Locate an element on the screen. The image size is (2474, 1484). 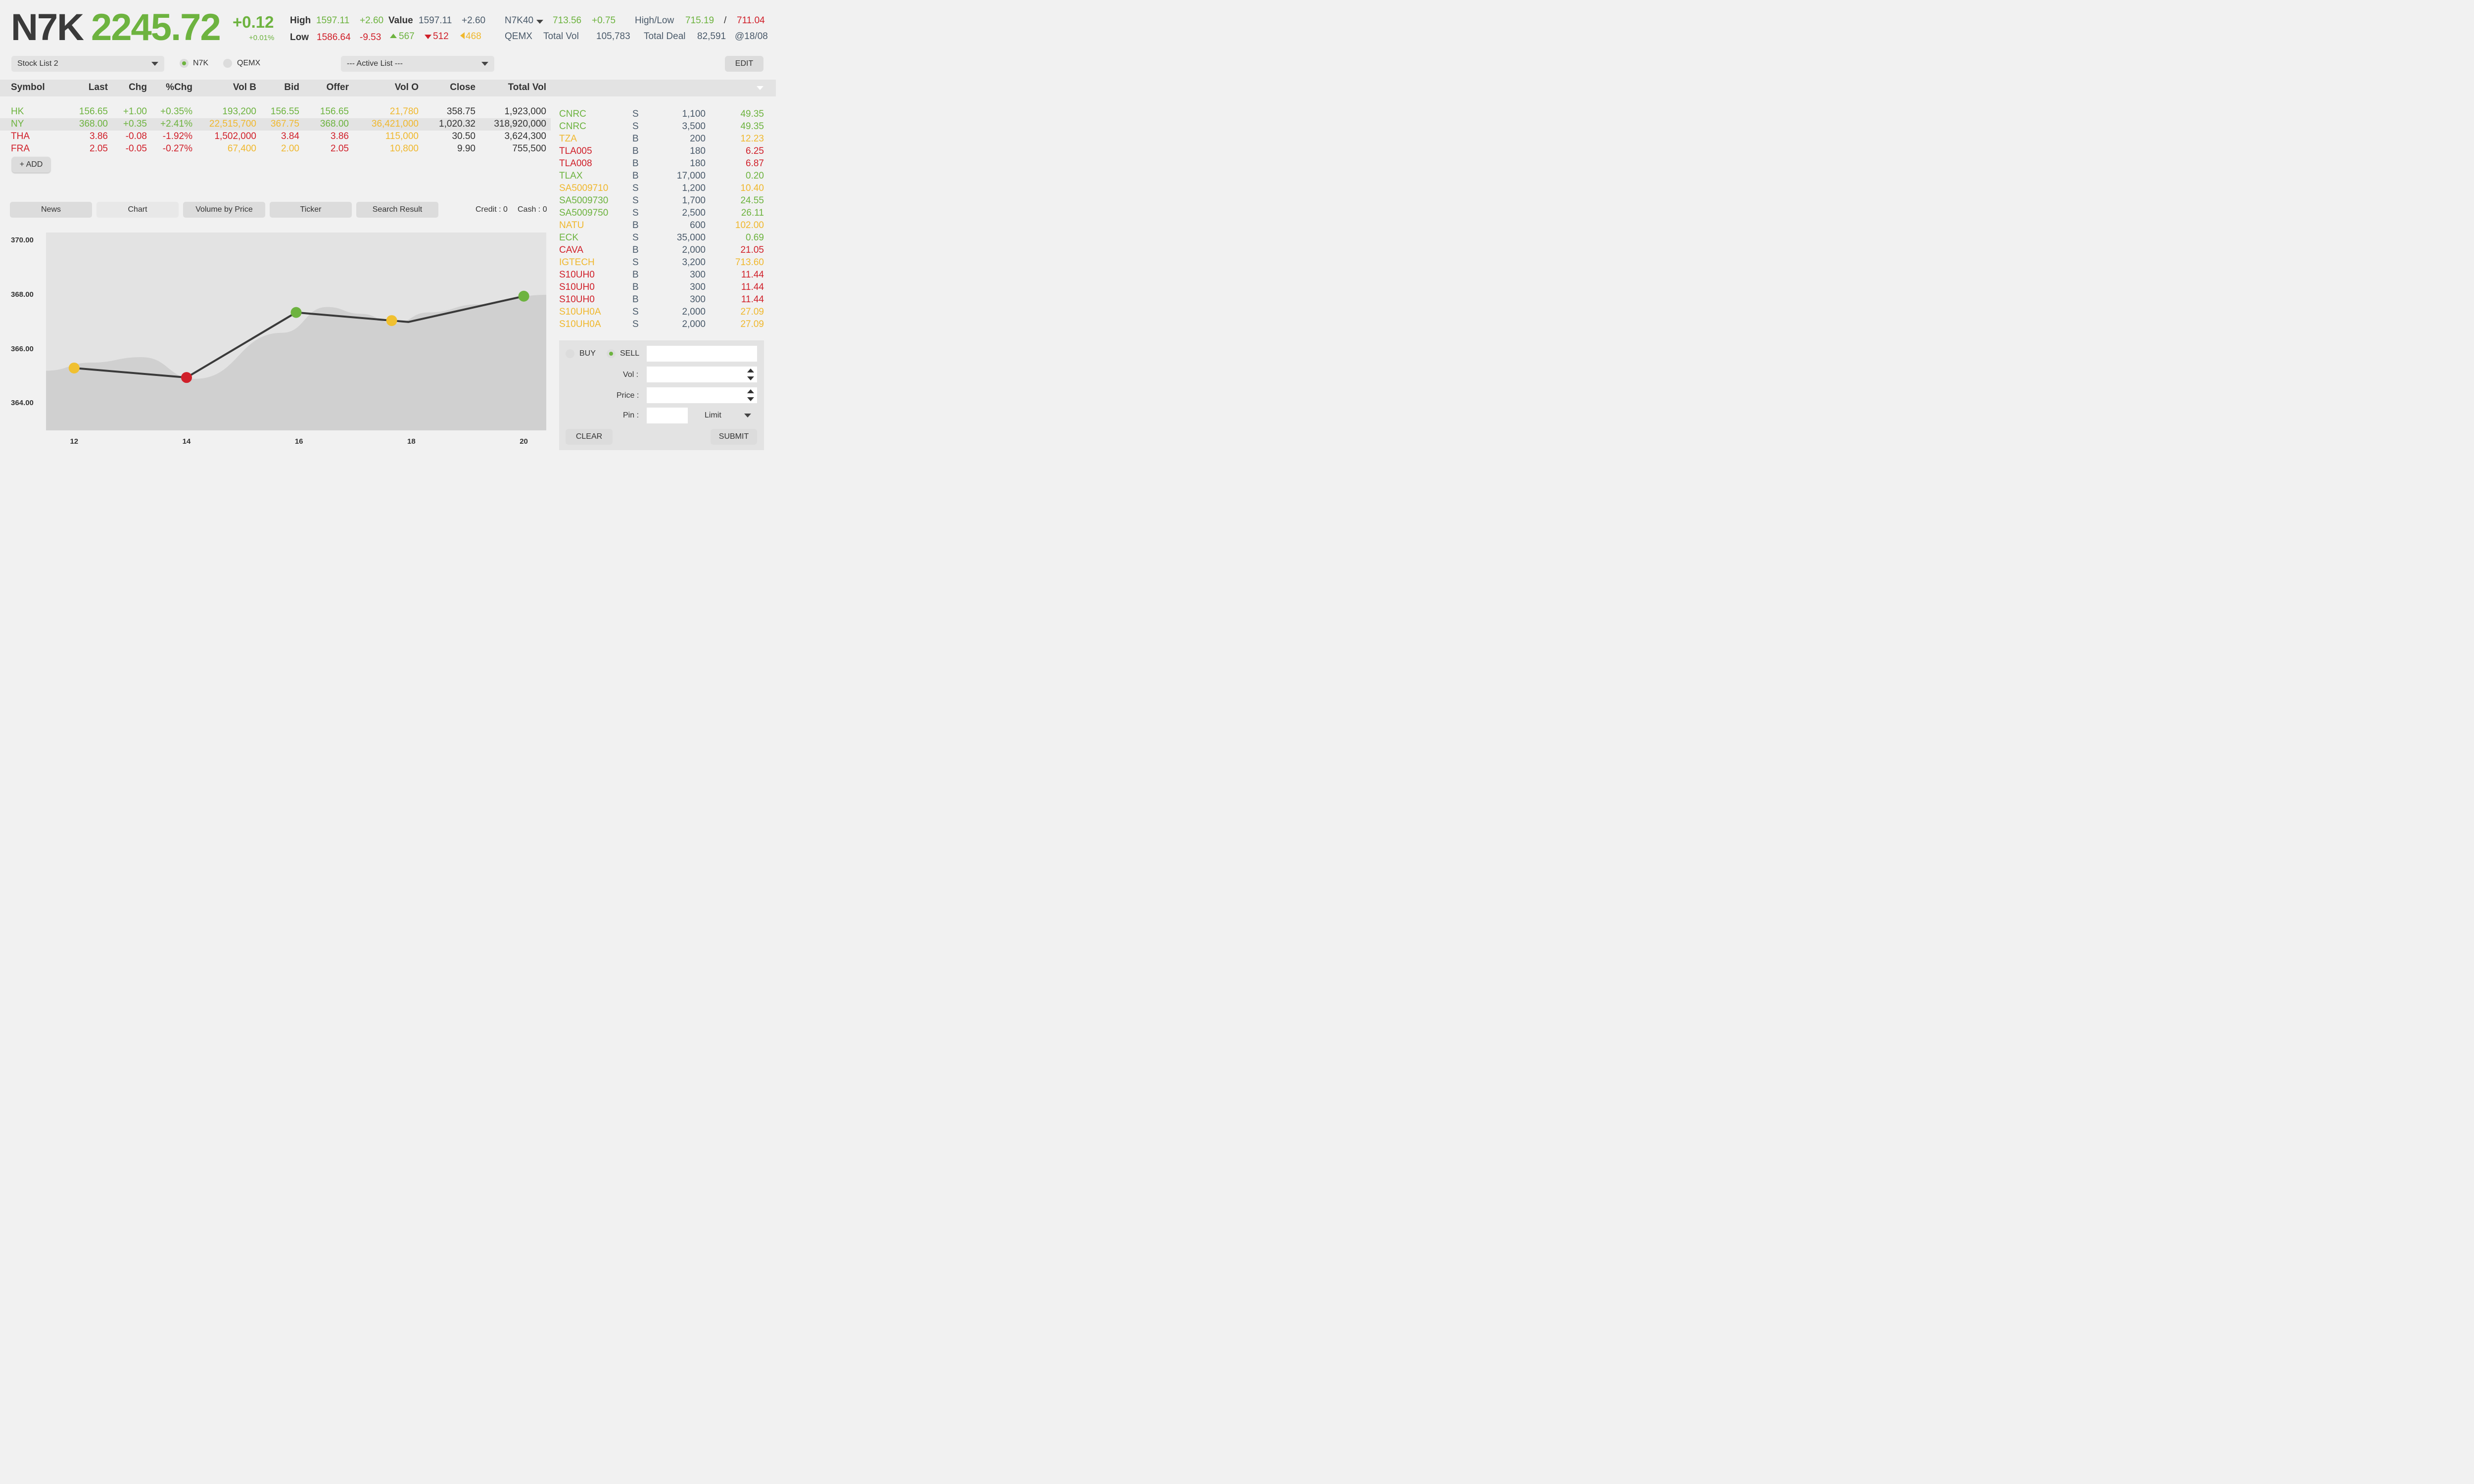
y-tick-label: 364.00 is located at coordinates (22, 403).